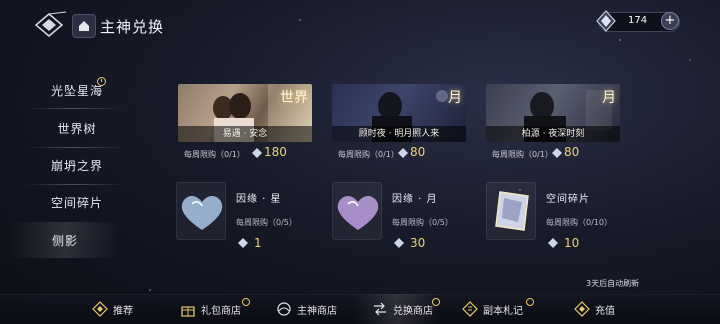 This screenshot has height=324, width=720. Describe the element at coordinates (613, 283) in the screenshot. I see `refresh-note: 3天后自动刷新` at that location.